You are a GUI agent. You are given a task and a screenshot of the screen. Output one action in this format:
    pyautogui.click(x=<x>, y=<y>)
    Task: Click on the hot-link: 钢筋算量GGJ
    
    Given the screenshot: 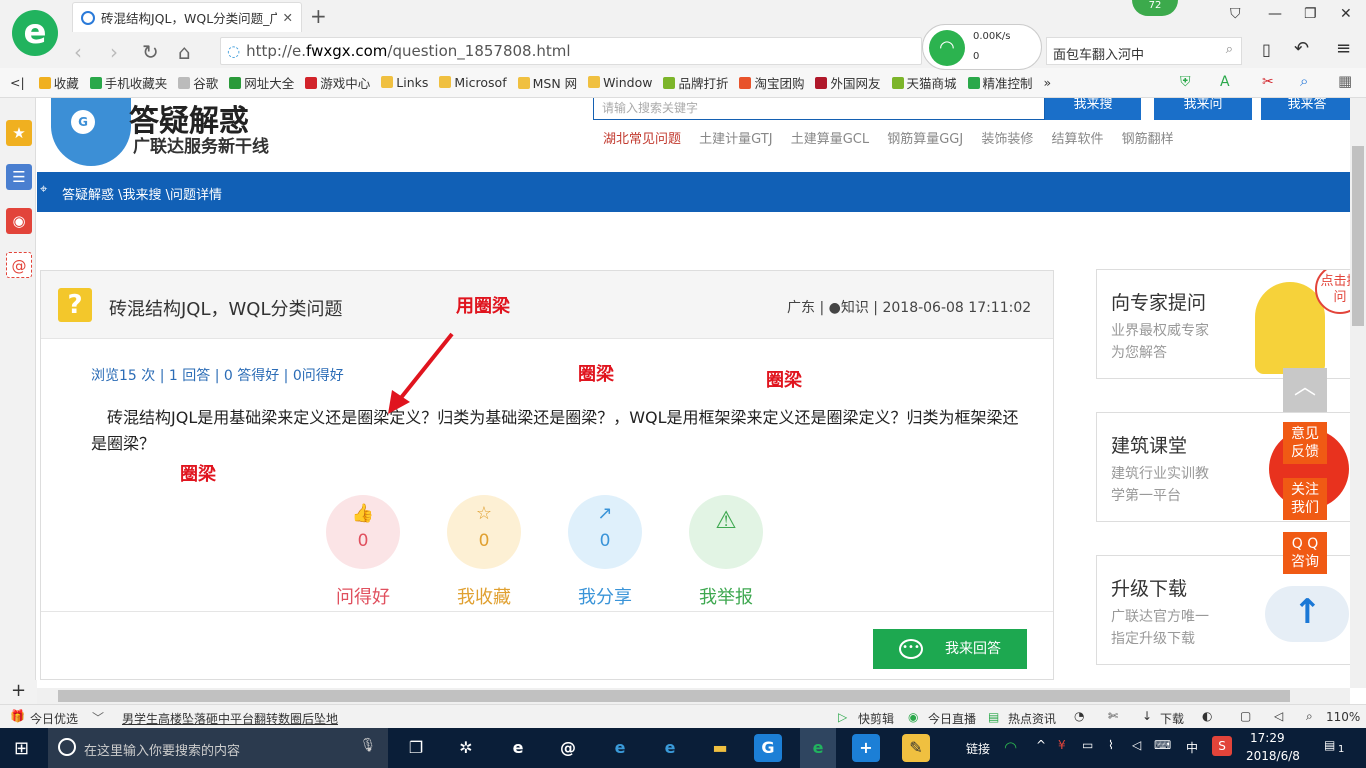 What is the action you would take?
    pyautogui.click(x=925, y=139)
    